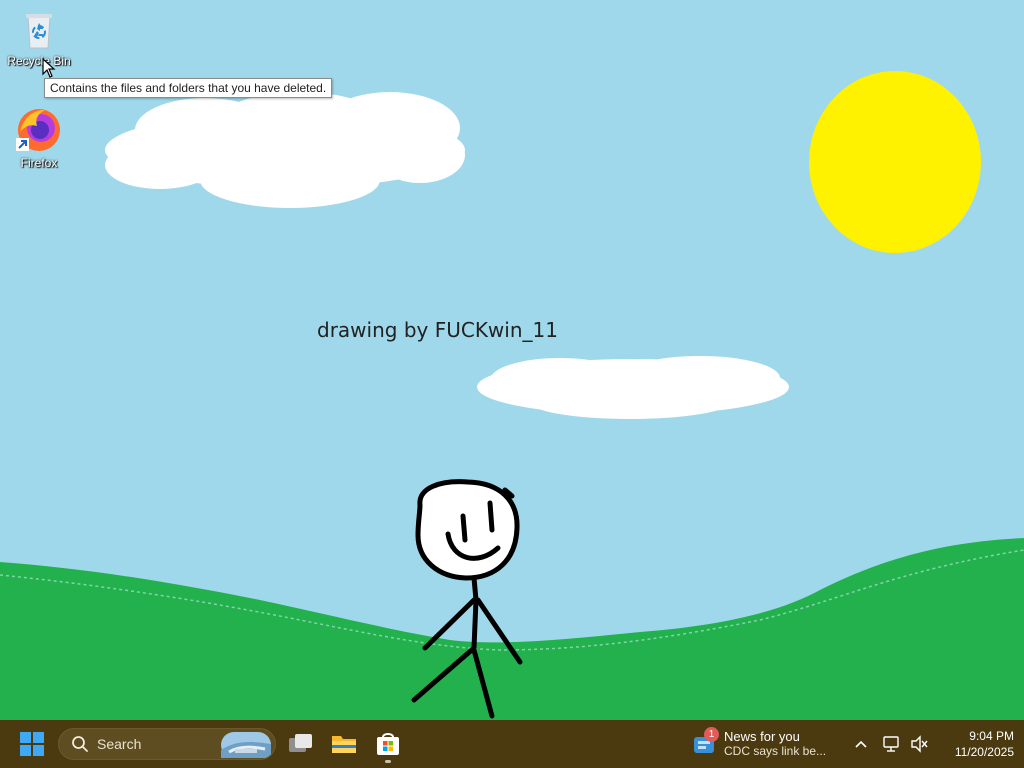 This screenshot has height=768, width=1024. I want to click on windows-logo-icon, so click(32, 744).